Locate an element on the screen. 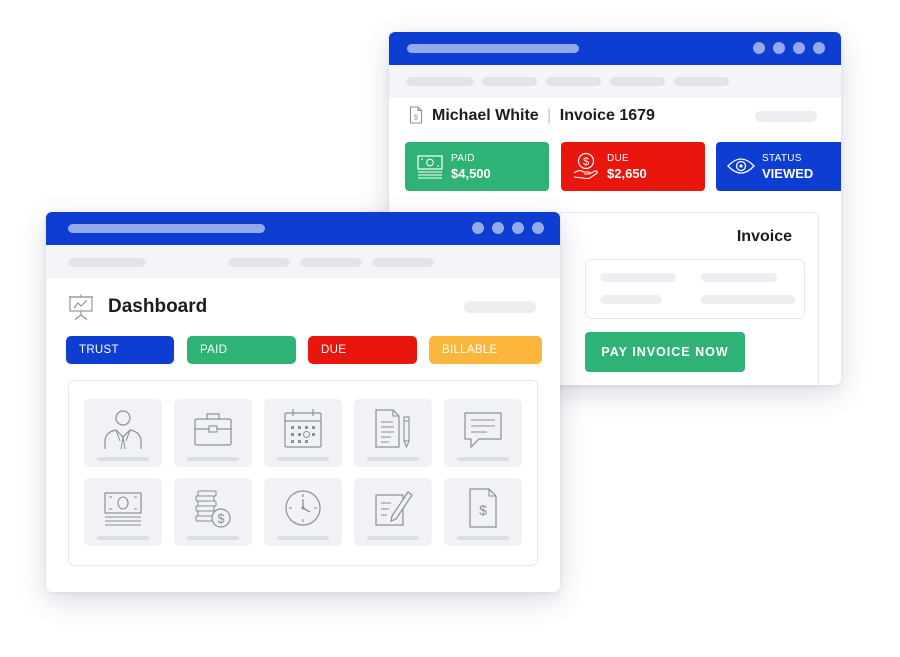 Image resolution: width=900 pixels, height=657 pixels. tile-notes is located at coordinates (393, 512).